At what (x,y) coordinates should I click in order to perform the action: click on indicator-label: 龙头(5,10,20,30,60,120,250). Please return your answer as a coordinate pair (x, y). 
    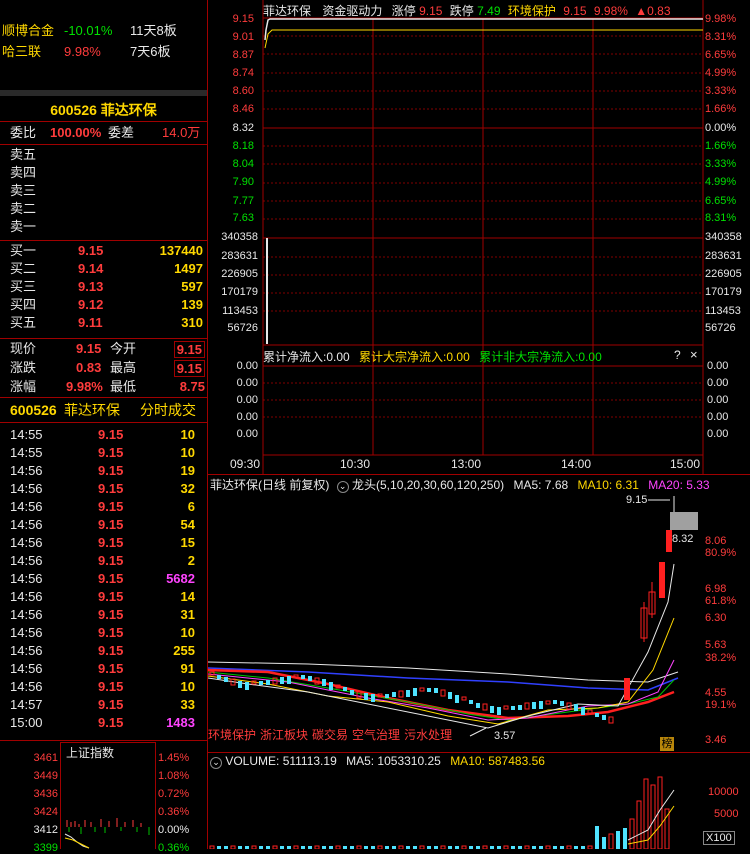
    Looking at the image, I should click on (428, 485).